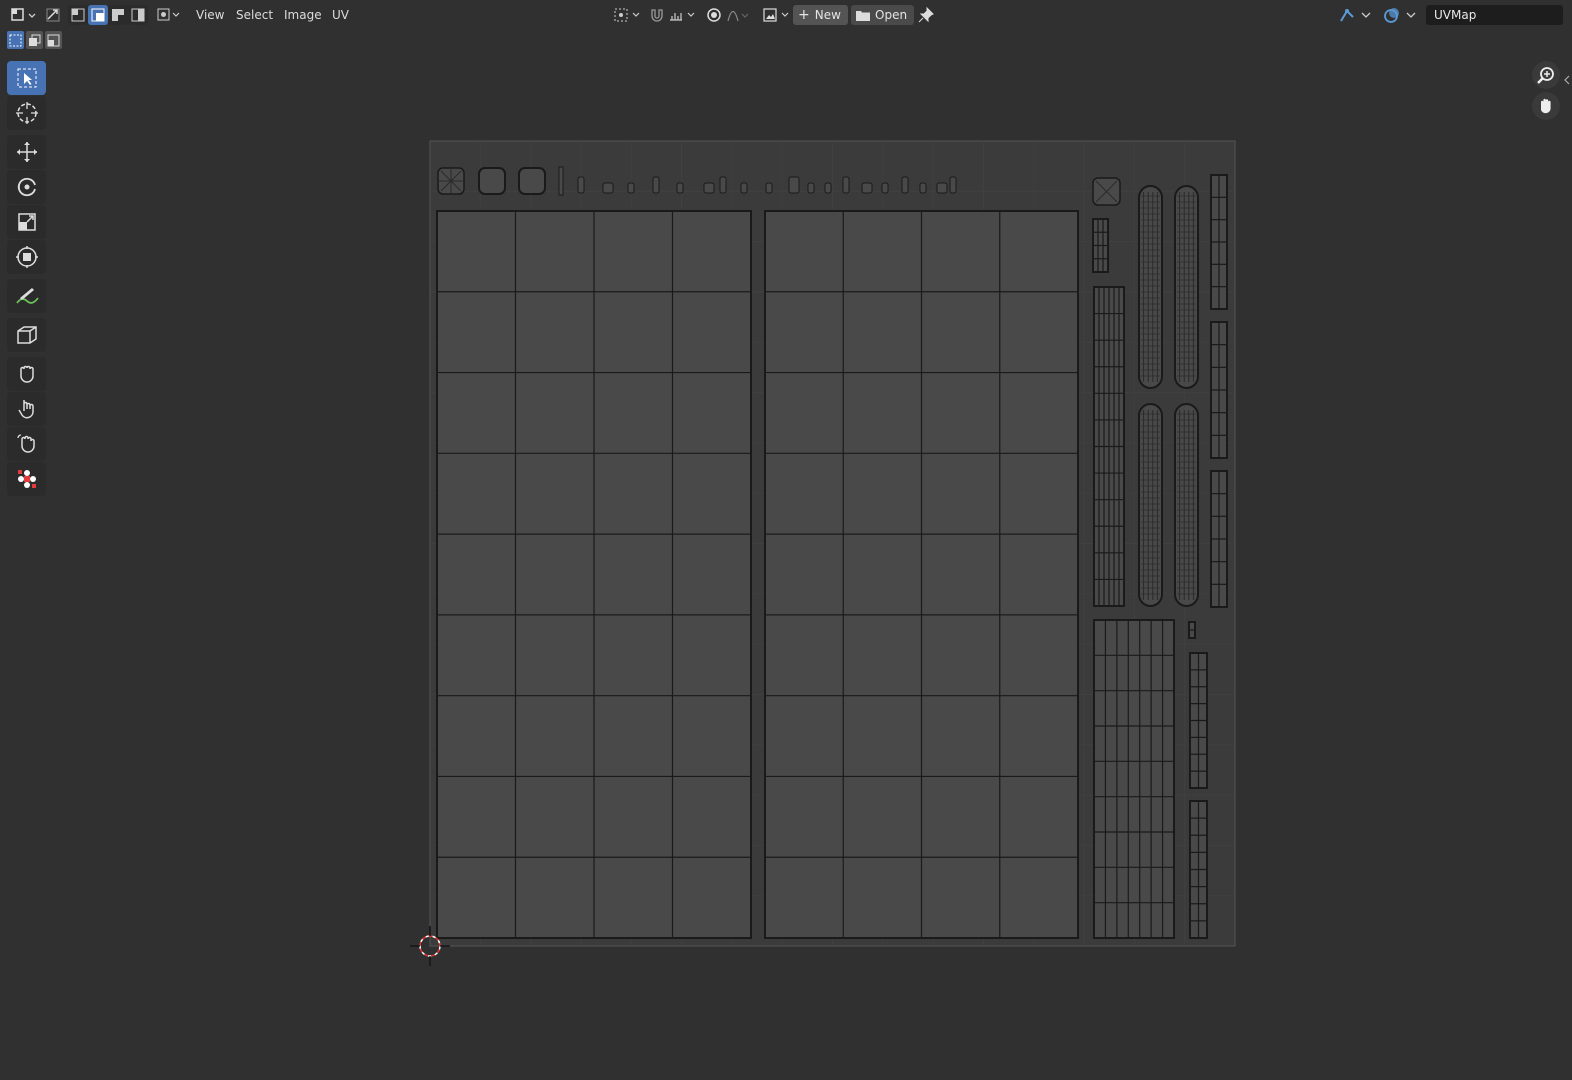 The height and width of the screenshot is (1080, 1572). I want to click on uv-edge, so click(451, 181).